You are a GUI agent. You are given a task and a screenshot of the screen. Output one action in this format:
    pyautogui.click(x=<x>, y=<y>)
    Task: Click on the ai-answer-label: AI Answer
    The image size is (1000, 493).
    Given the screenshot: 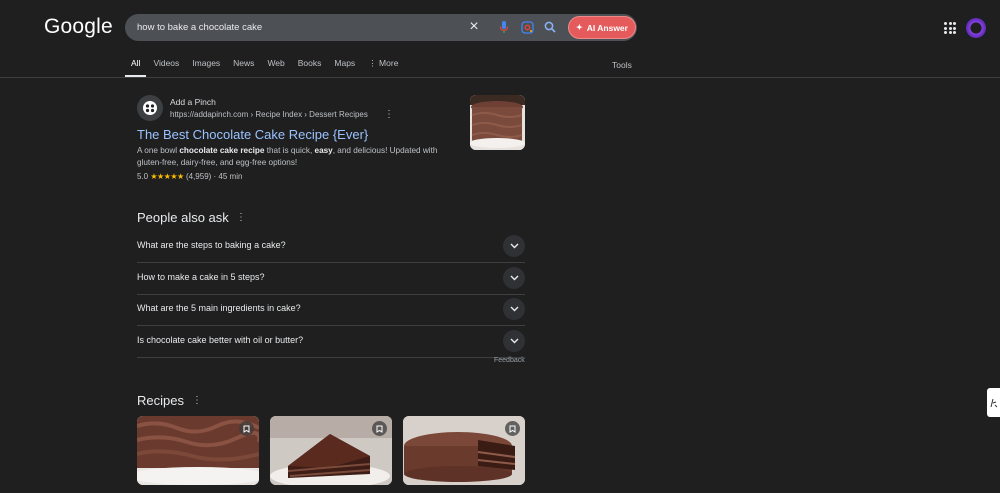 What is the action you would take?
    pyautogui.click(x=607, y=27)
    